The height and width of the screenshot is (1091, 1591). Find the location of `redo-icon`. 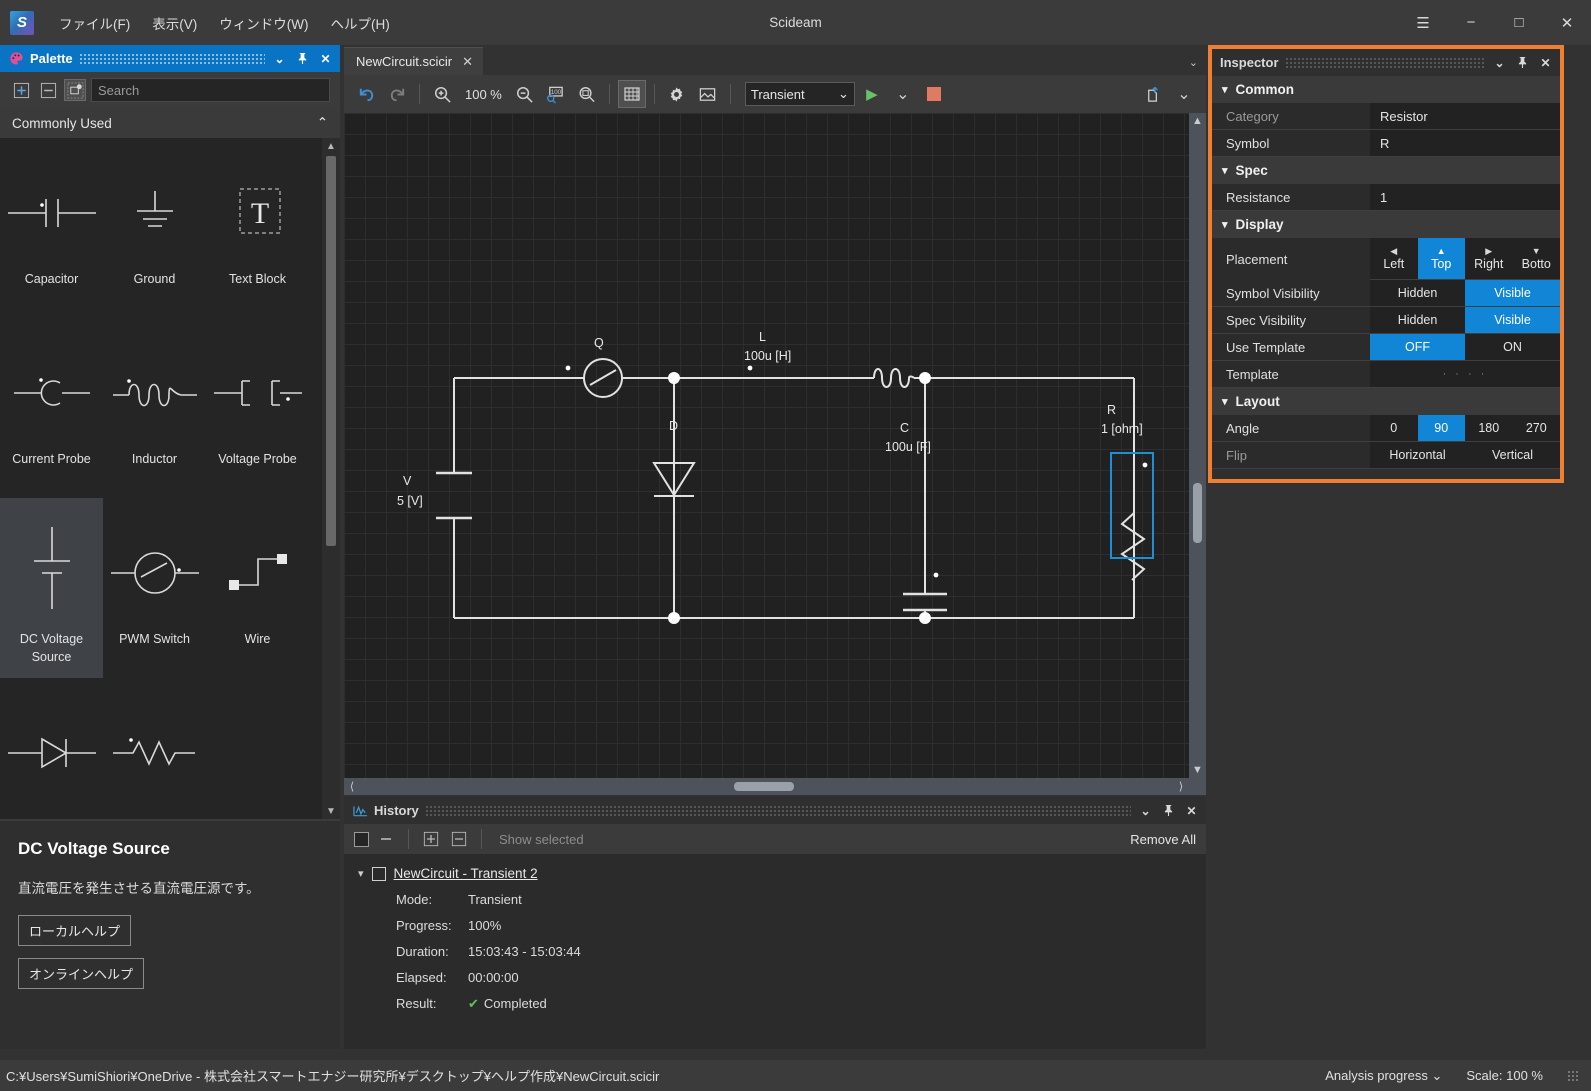

redo-icon is located at coordinates (397, 94).